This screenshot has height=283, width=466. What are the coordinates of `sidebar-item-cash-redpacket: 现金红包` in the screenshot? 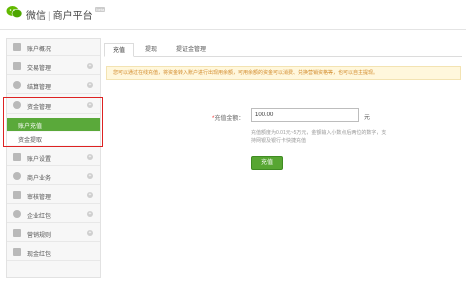 It's located at (53, 252).